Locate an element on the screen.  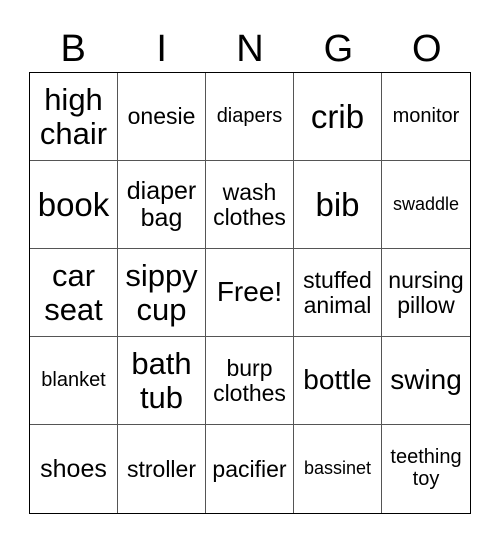
bingo-cell: book is located at coordinates (74, 205).